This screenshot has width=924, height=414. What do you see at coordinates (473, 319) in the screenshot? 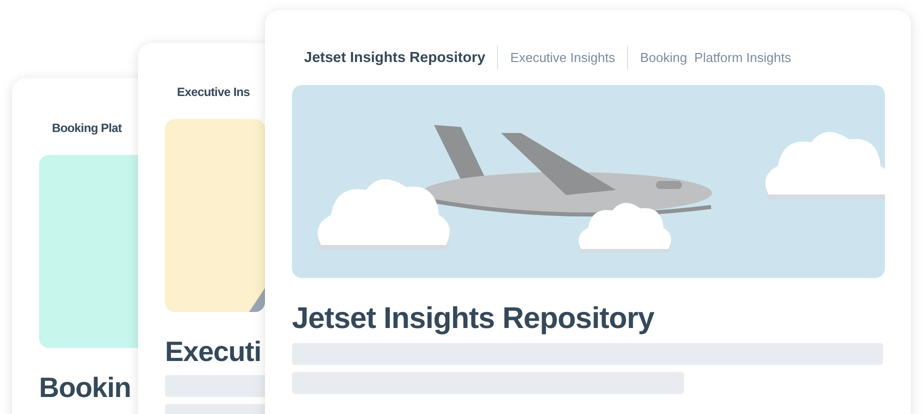
I see `page-title: Jetset Insights Repository` at bounding box center [473, 319].